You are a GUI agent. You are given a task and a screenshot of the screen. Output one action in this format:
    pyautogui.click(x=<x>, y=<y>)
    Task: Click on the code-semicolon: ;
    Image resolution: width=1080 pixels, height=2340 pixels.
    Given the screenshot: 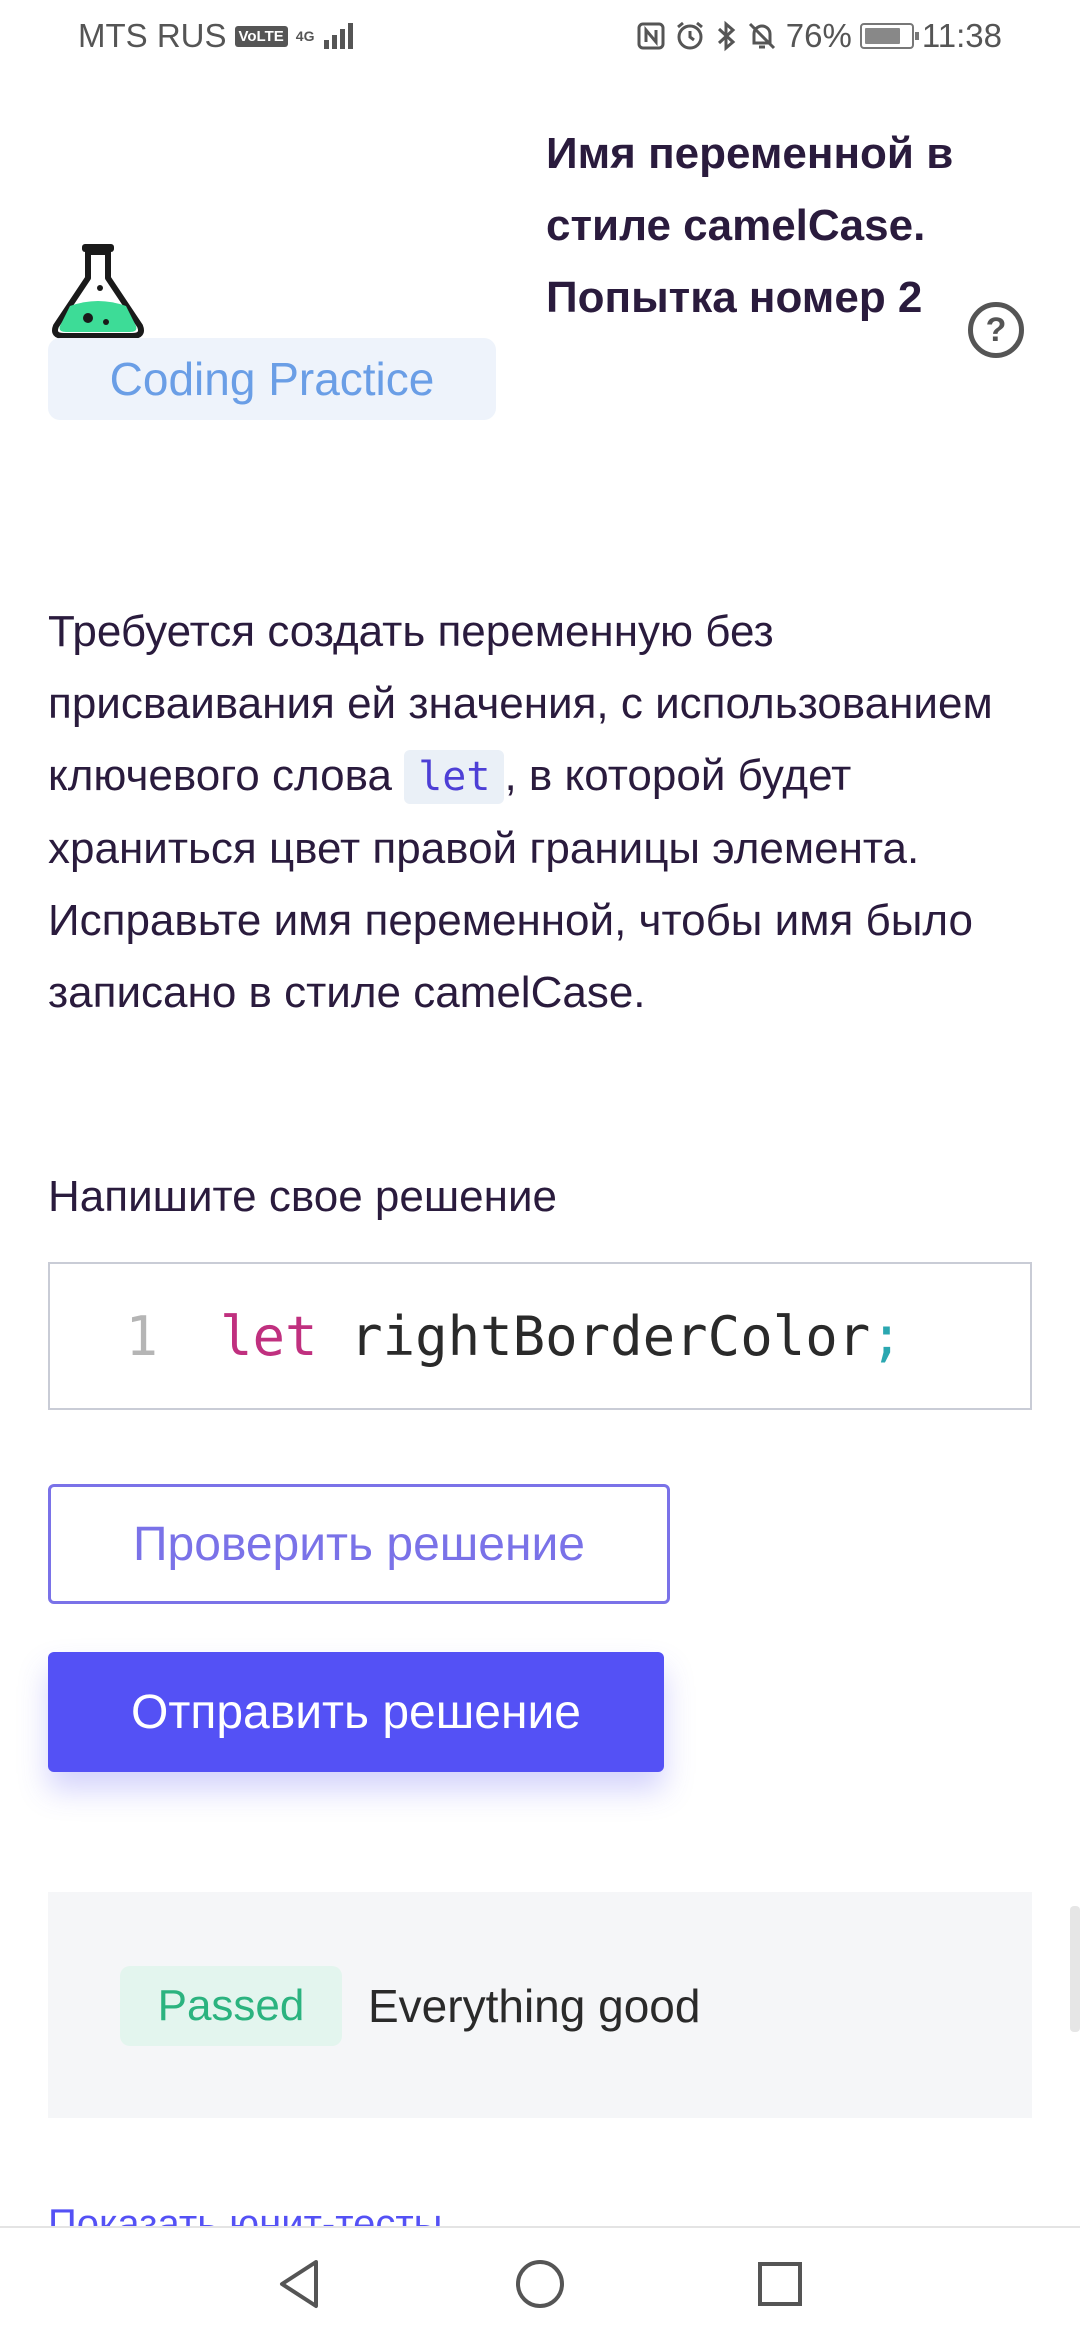 What is the action you would take?
    pyautogui.click(x=886, y=1336)
    